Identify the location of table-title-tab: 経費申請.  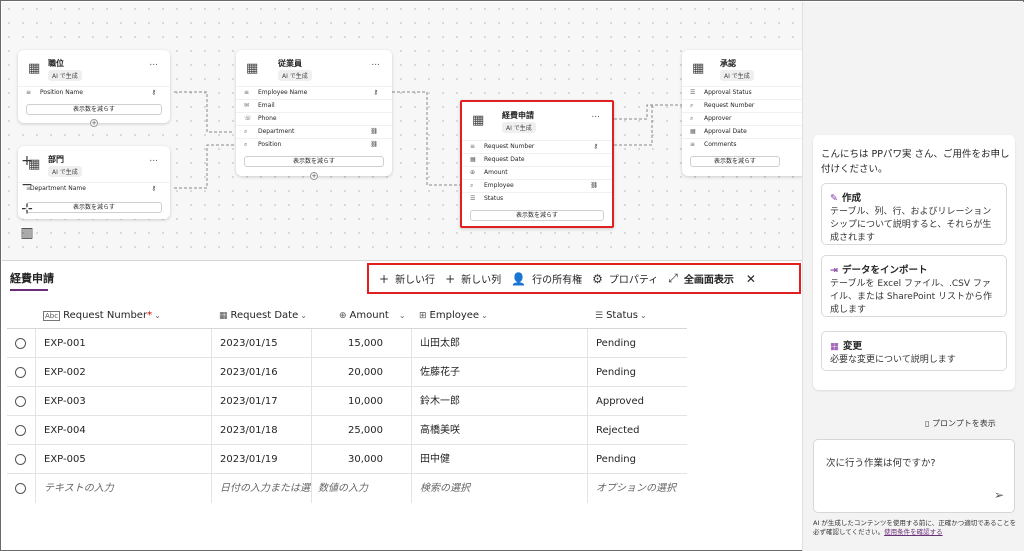
(32, 278).